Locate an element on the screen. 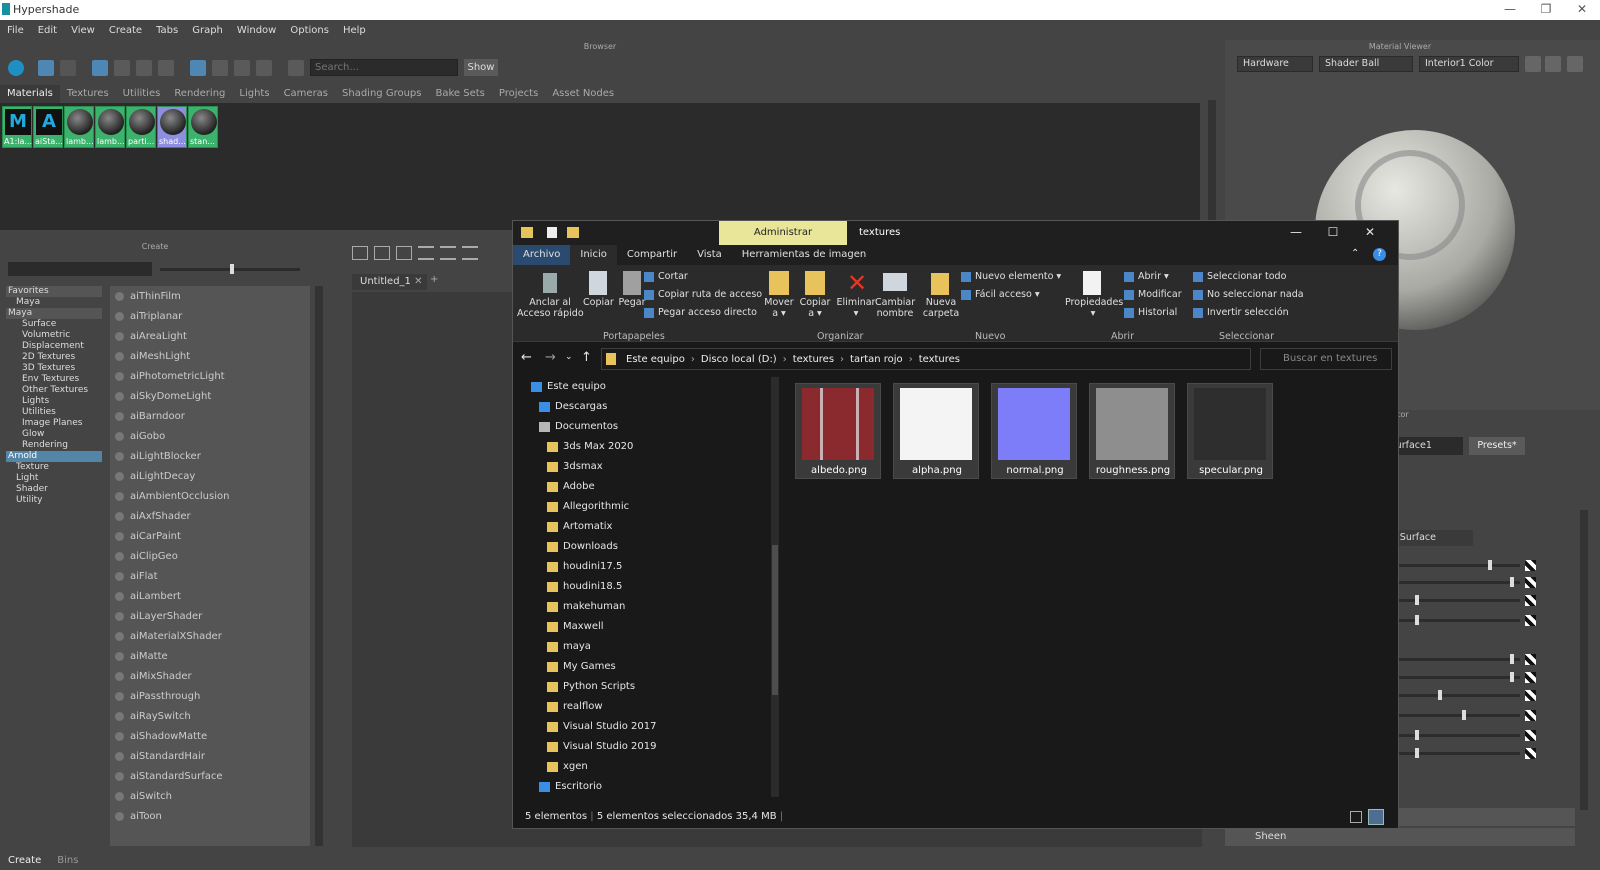 Image resolution: width=1600 pixels, height=870 pixels. minimize-button: — is located at coordinates (1510, 10).